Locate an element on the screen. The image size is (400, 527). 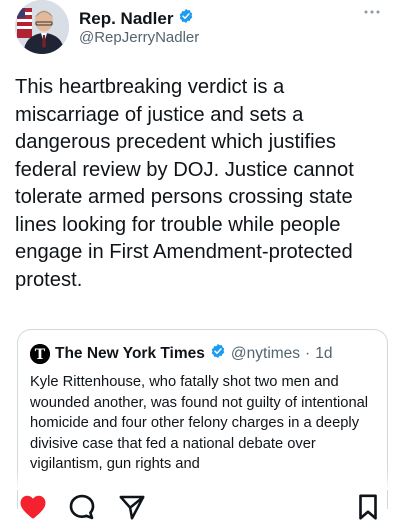
avatar is located at coordinates (42, 27).